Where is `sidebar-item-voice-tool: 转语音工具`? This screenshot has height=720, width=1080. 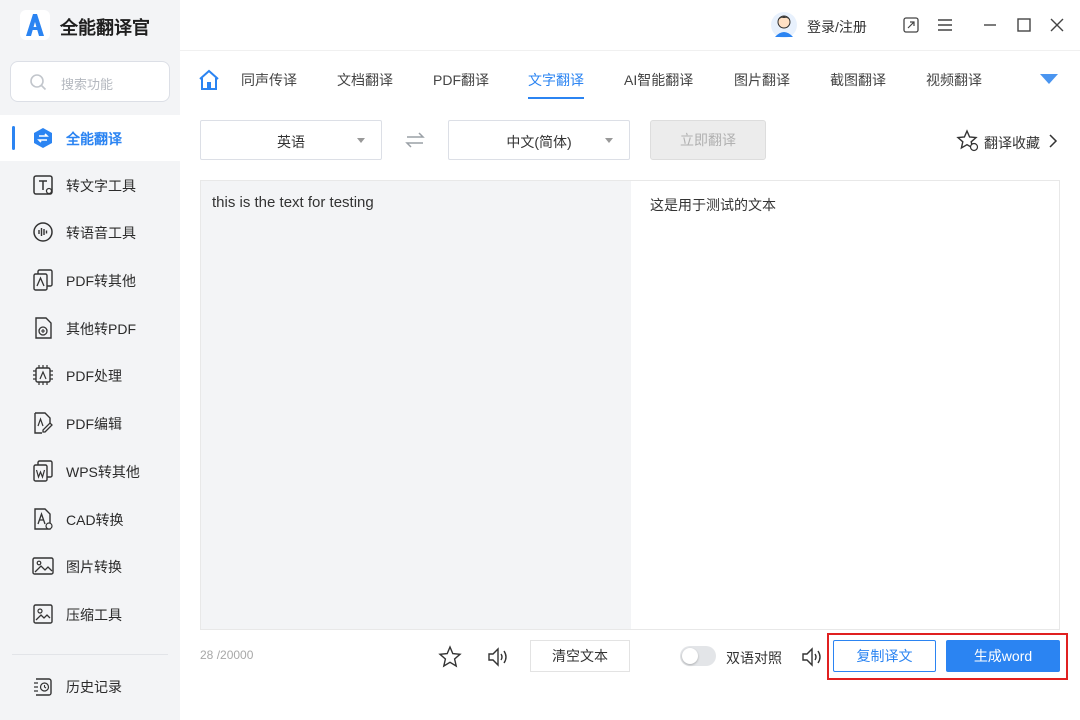 sidebar-item-voice-tool: 转语音工具 is located at coordinates (90, 232).